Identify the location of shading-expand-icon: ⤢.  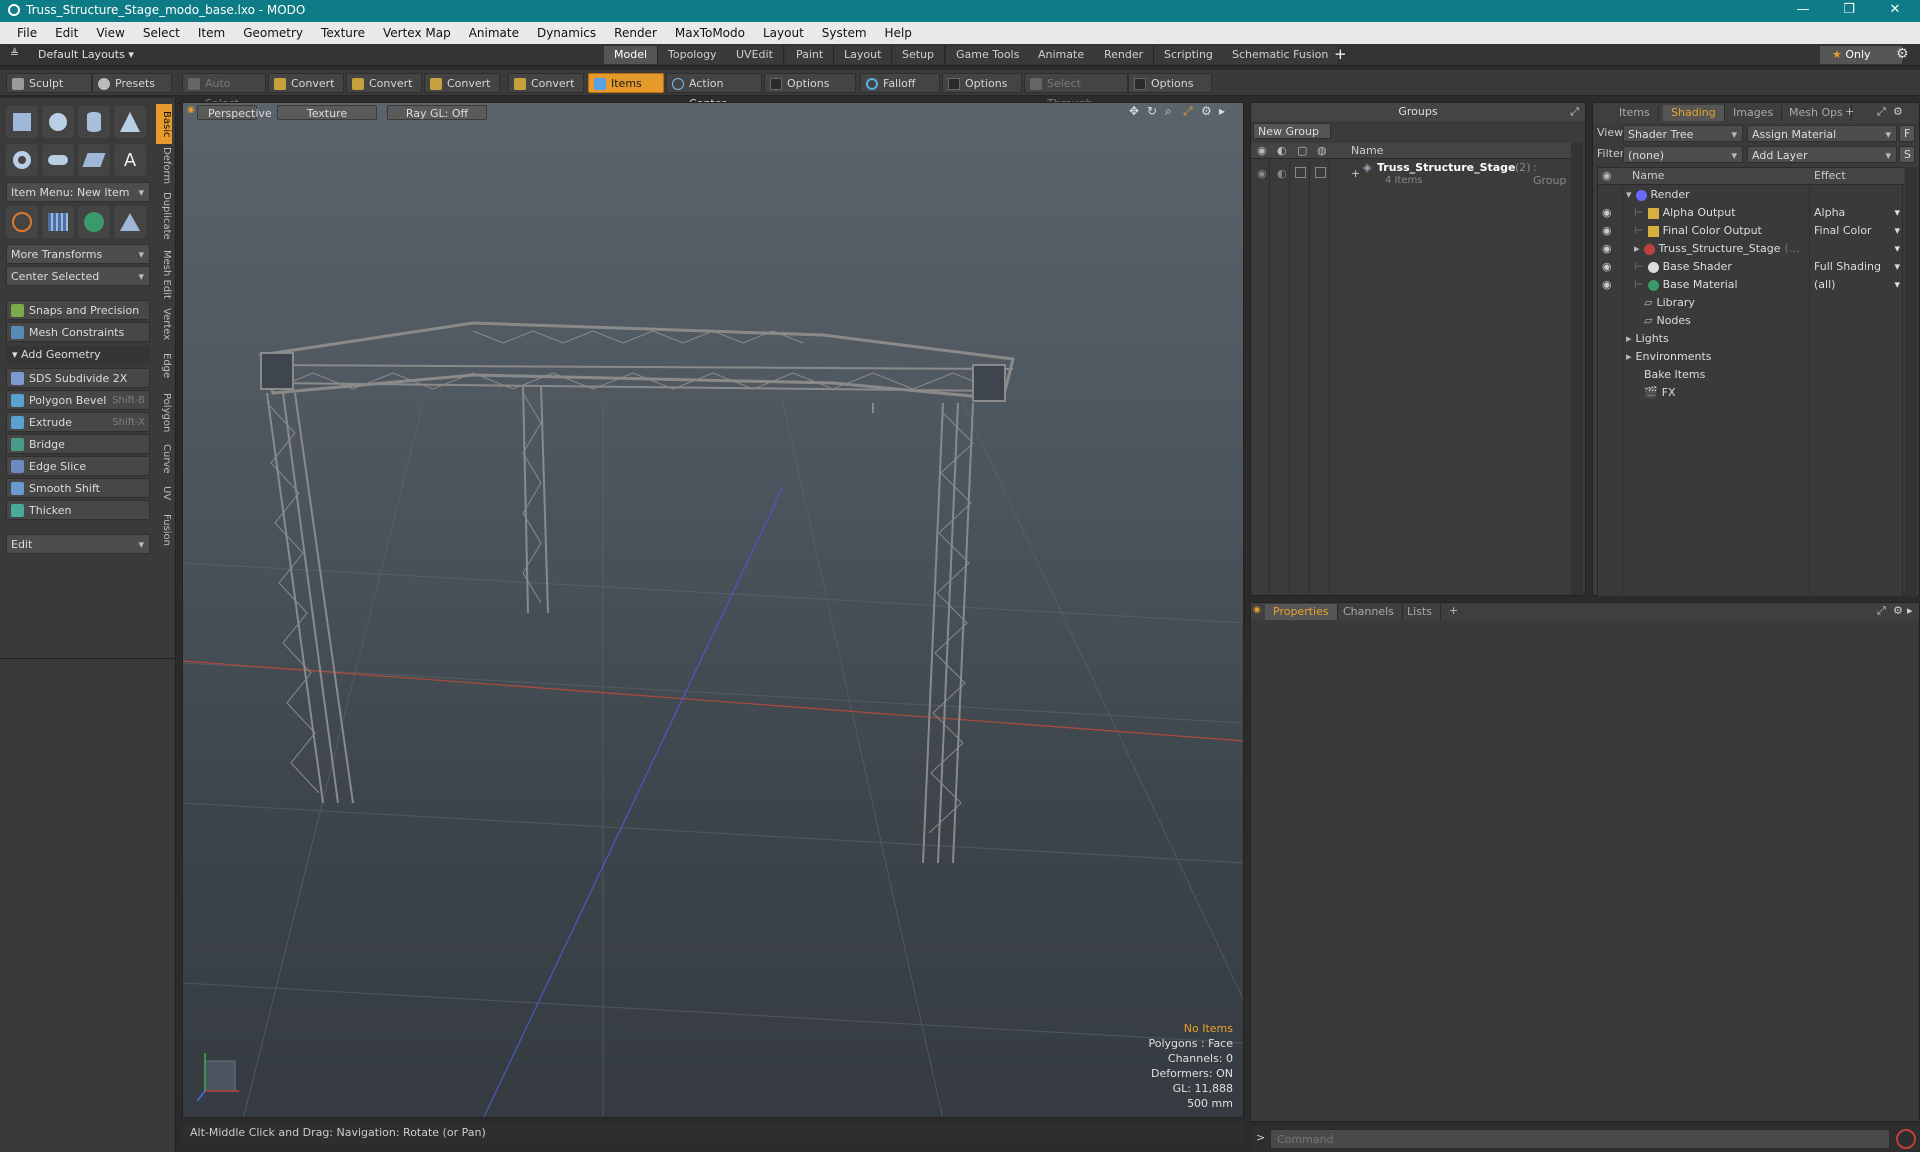
(1881, 112).